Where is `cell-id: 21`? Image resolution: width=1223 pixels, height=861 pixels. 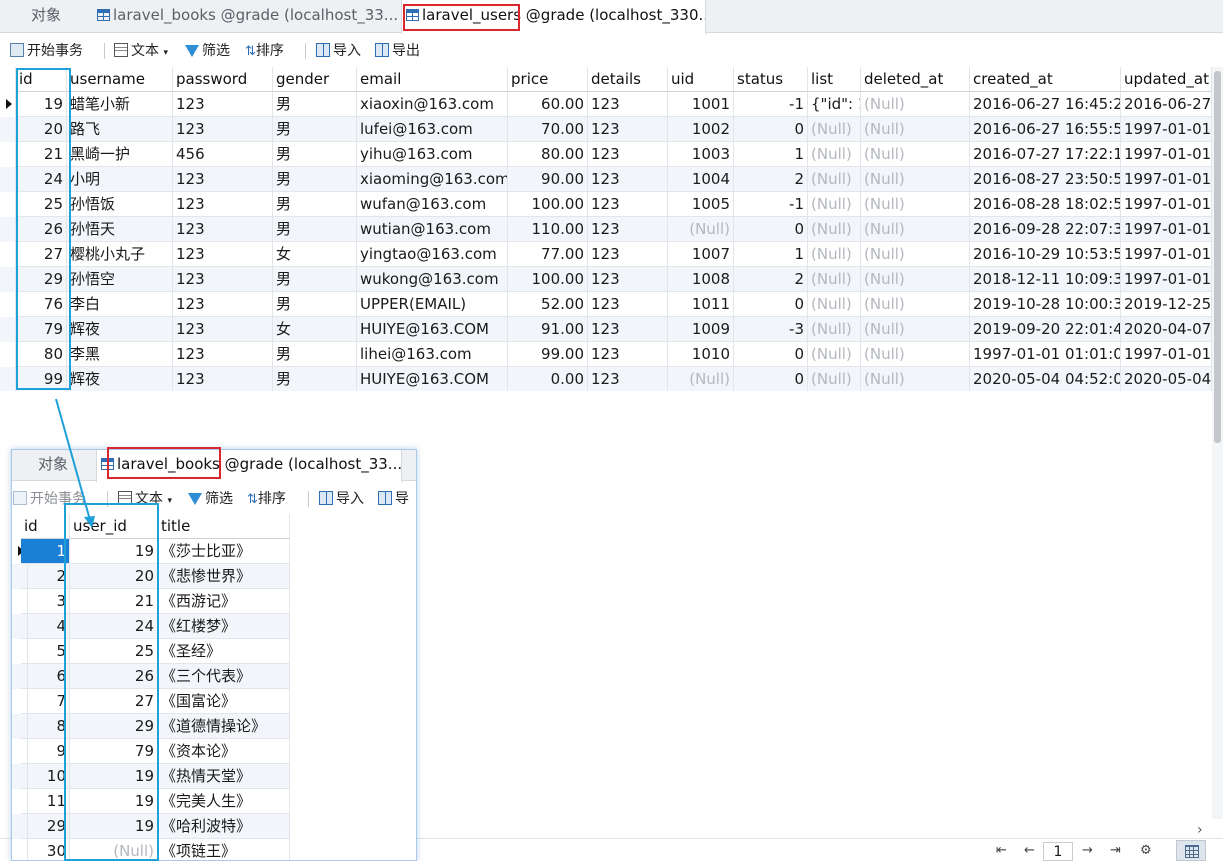
cell-id: 21 is located at coordinates (41, 154).